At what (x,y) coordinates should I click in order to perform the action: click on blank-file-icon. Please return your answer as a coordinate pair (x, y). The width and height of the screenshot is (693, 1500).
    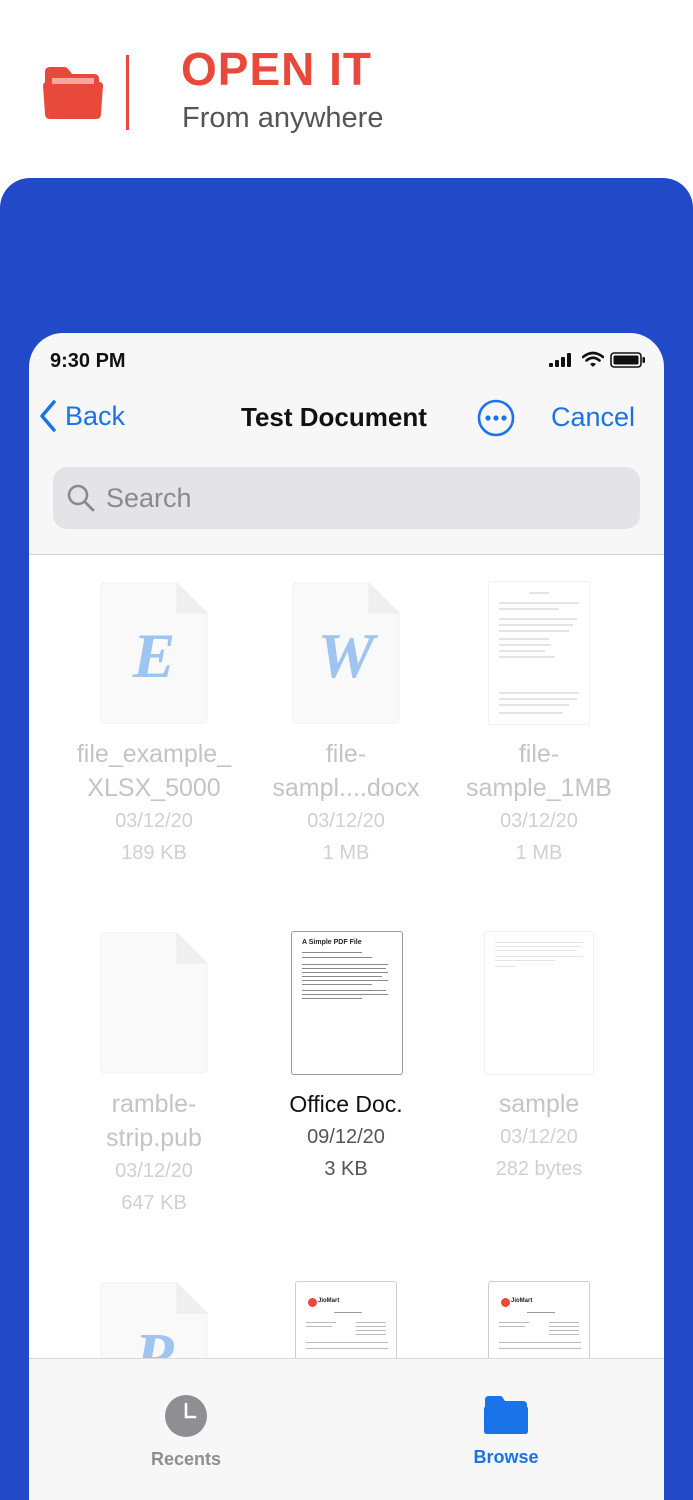
    Looking at the image, I should click on (154, 1003).